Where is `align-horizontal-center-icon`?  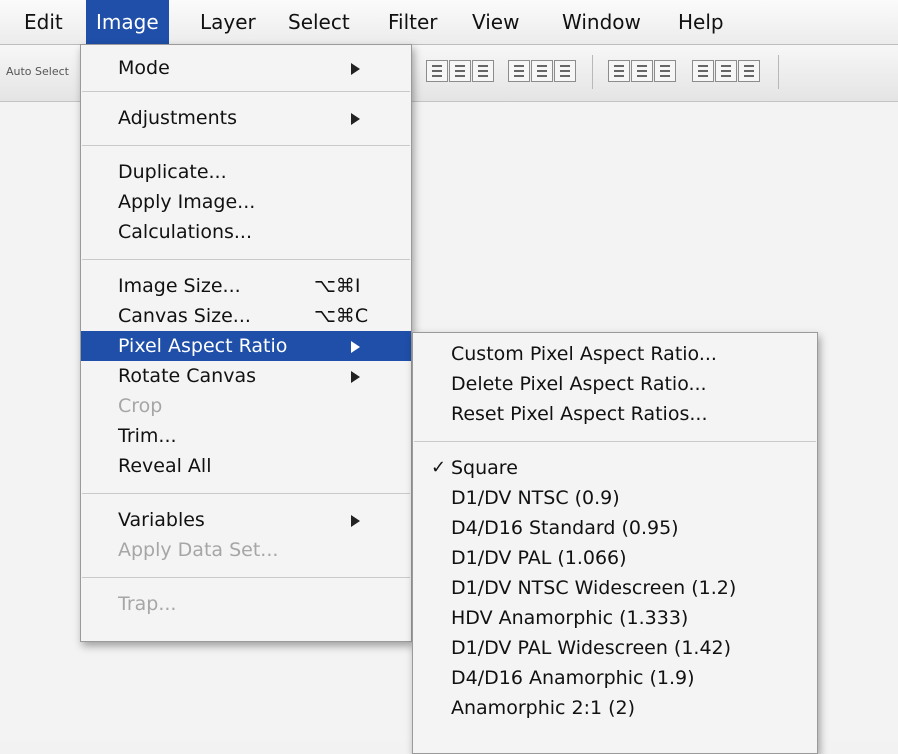
align-horizontal-center-icon is located at coordinates (542, 71).